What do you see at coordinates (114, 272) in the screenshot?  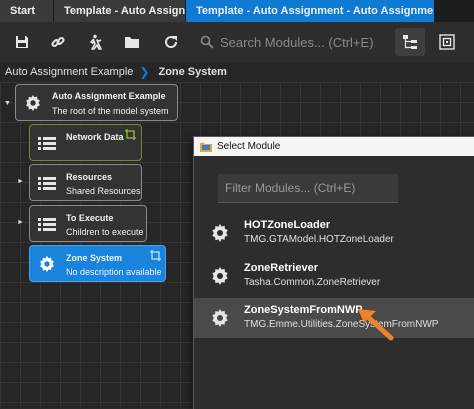 I see `node-description: No description available` at bounding box center [114, 272].